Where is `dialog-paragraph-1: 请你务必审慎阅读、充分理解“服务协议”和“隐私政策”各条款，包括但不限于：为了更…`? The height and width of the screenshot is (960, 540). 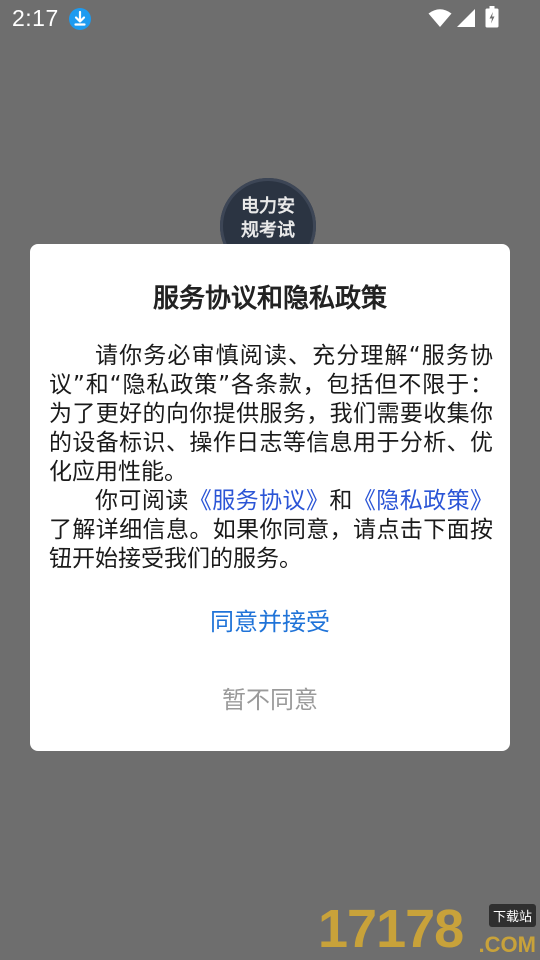
dialog-paragraph-1: 请你务必审慎阅读、充分理解“服务协议”和“隐私政策”各条款，包括但不限于：为了更… is located at coordinates (271, 414).